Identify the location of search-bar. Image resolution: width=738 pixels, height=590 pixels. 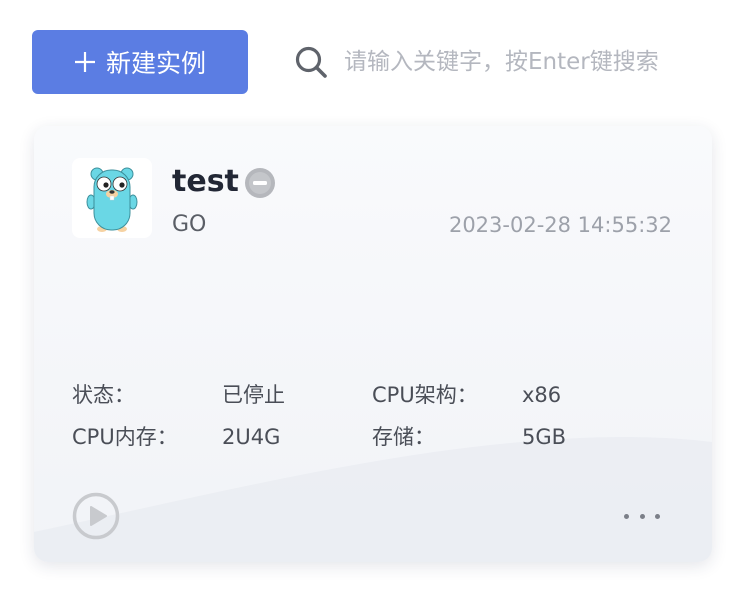
(508, 62).